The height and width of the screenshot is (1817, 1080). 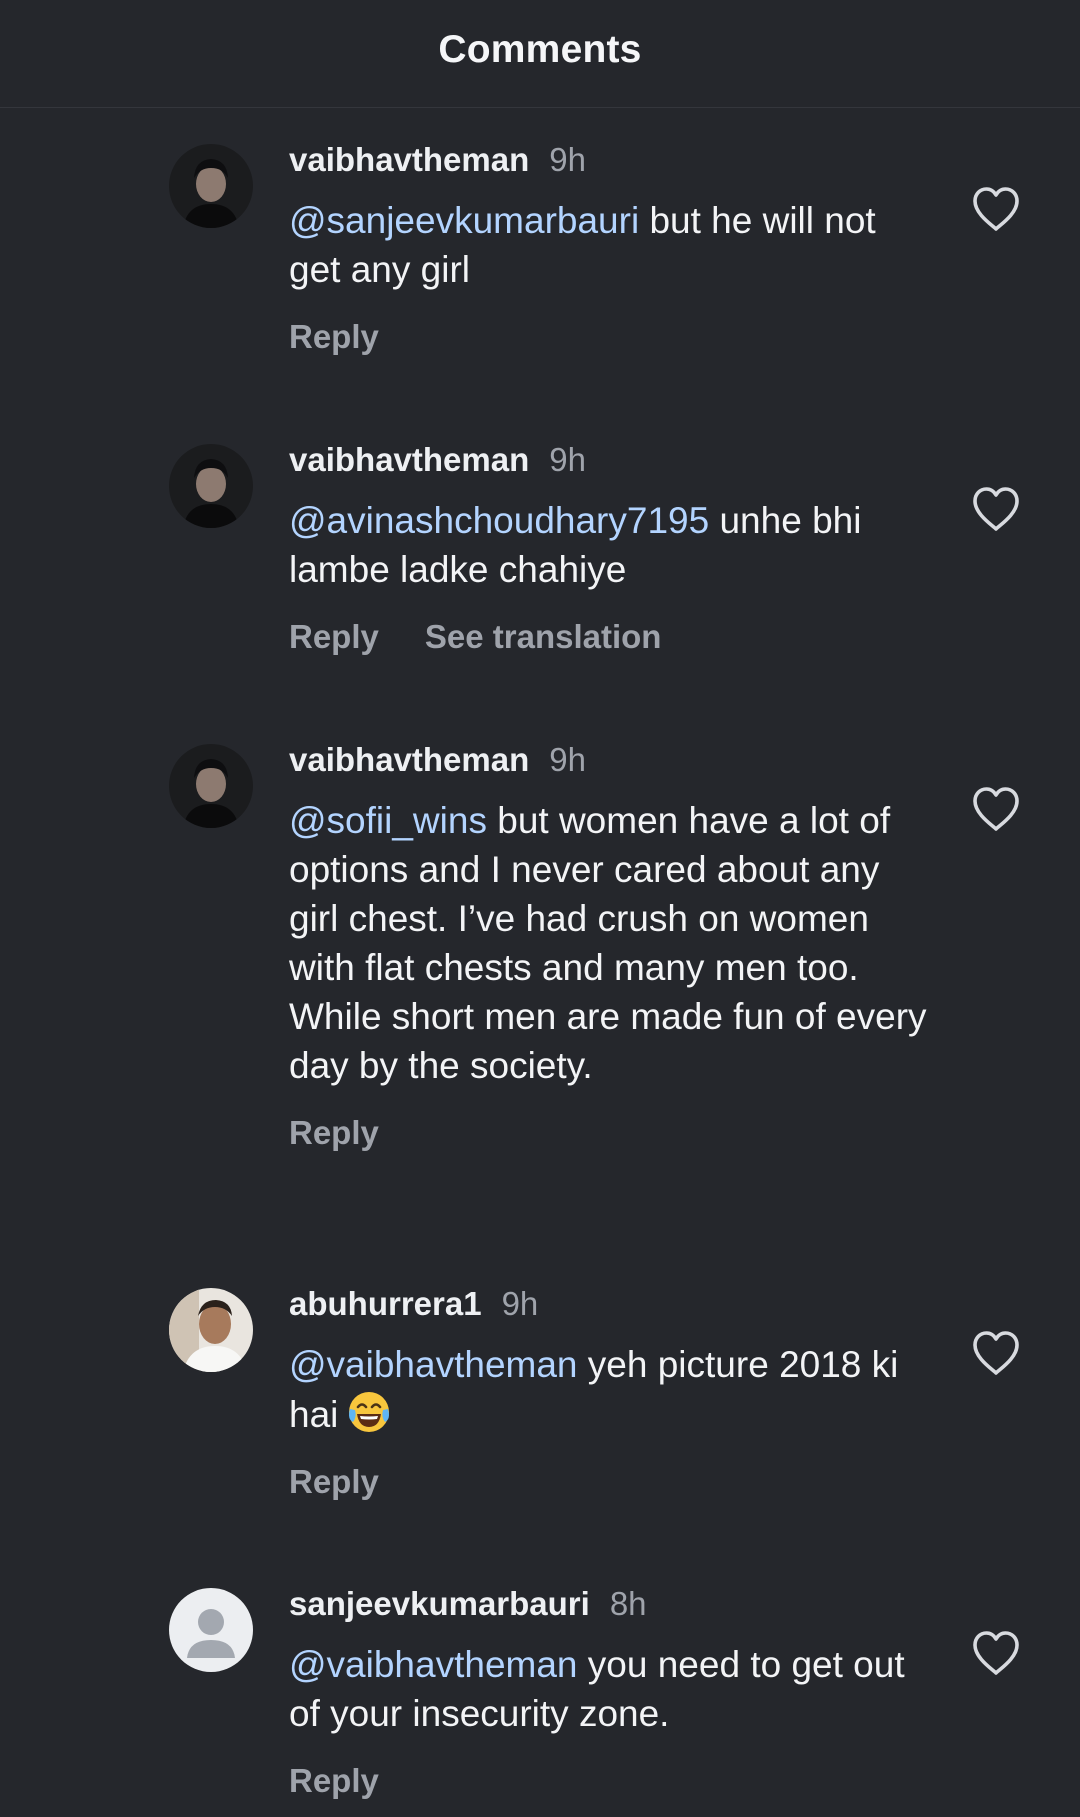 What do you see at coordinates (543, 637) in the screenshot?
I see `see-translation-button: See translation` at bounding box center [543, 637].